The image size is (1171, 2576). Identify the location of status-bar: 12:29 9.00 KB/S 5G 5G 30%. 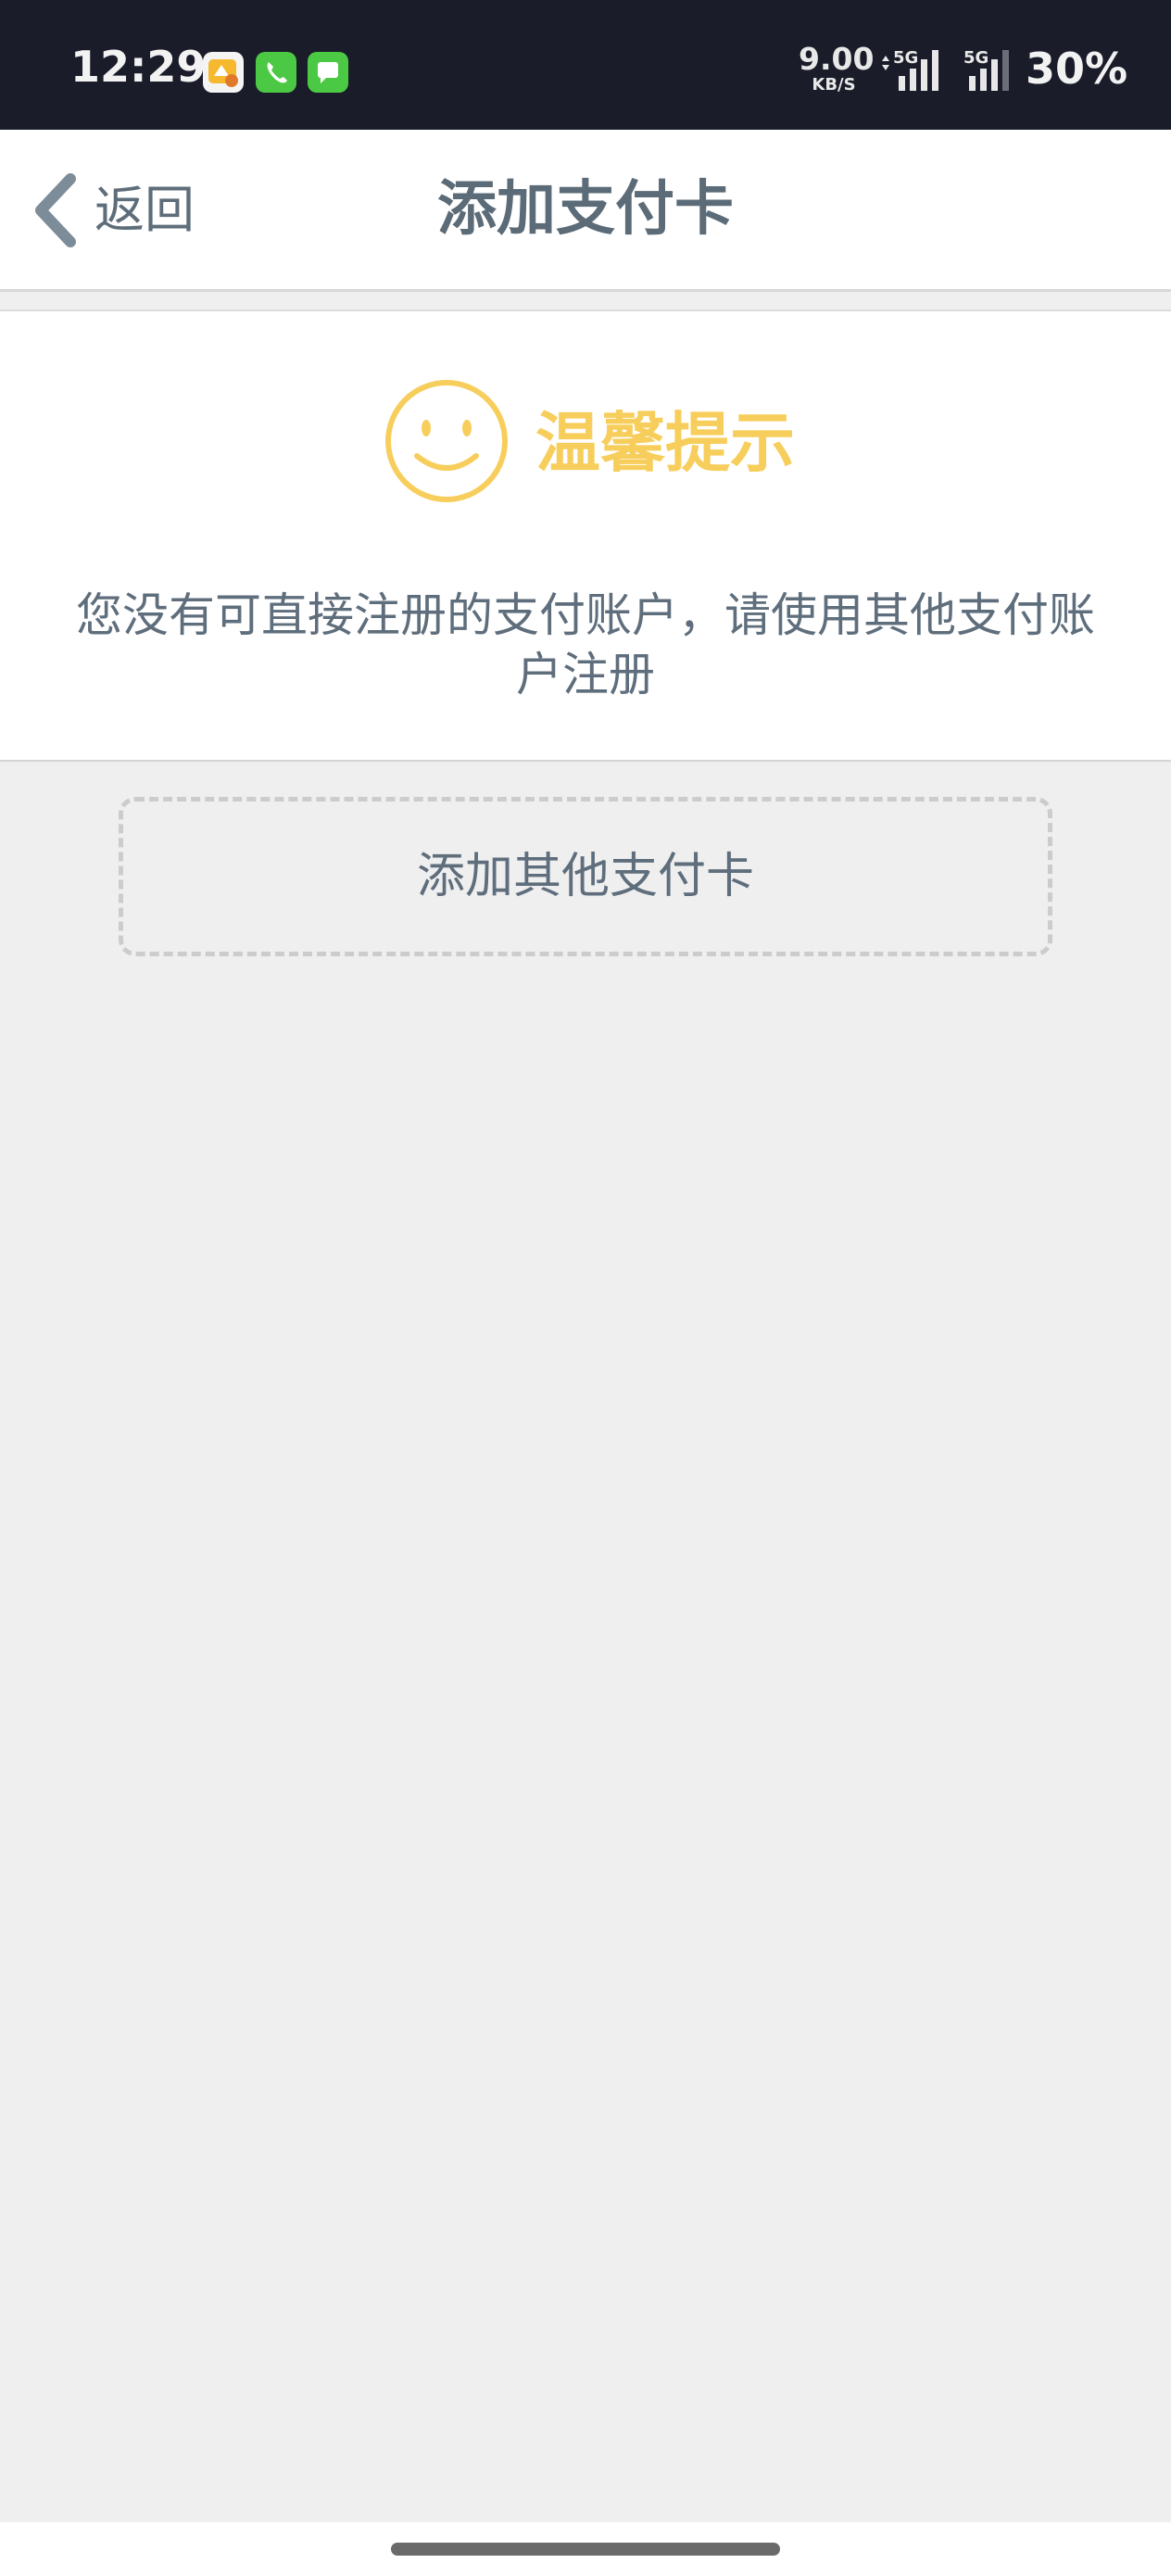
(585, 65).